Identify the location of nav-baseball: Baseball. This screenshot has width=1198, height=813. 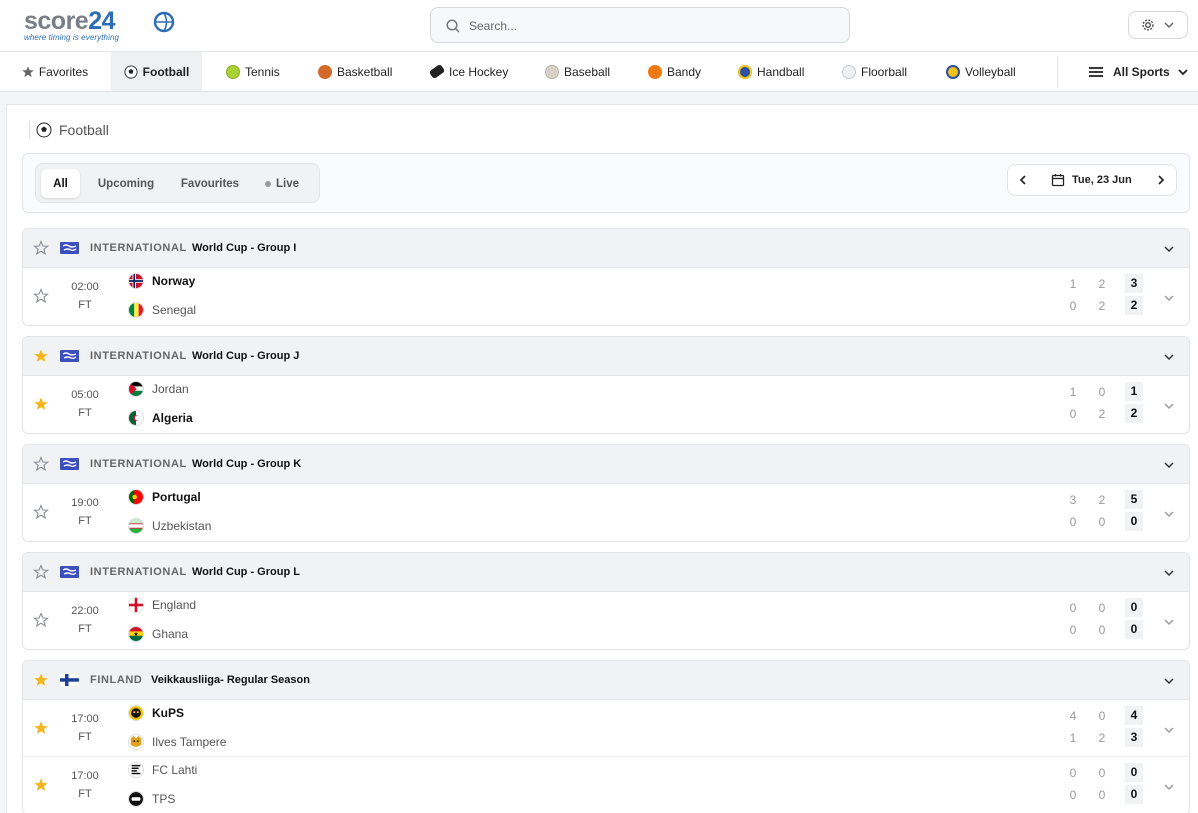
(577, 71).